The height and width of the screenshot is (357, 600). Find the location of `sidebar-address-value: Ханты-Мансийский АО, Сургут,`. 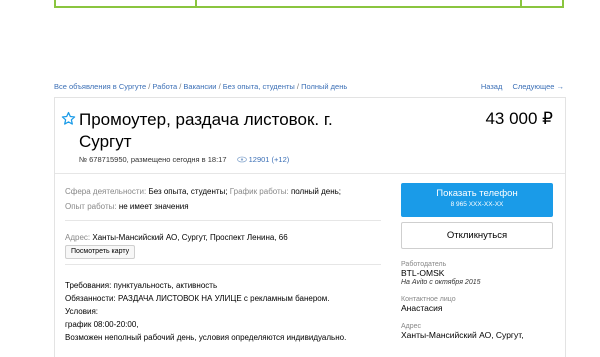

sidebar-address-value: Ханты-Мансийский АО, Сургут, is located at coordinates (462, 335).